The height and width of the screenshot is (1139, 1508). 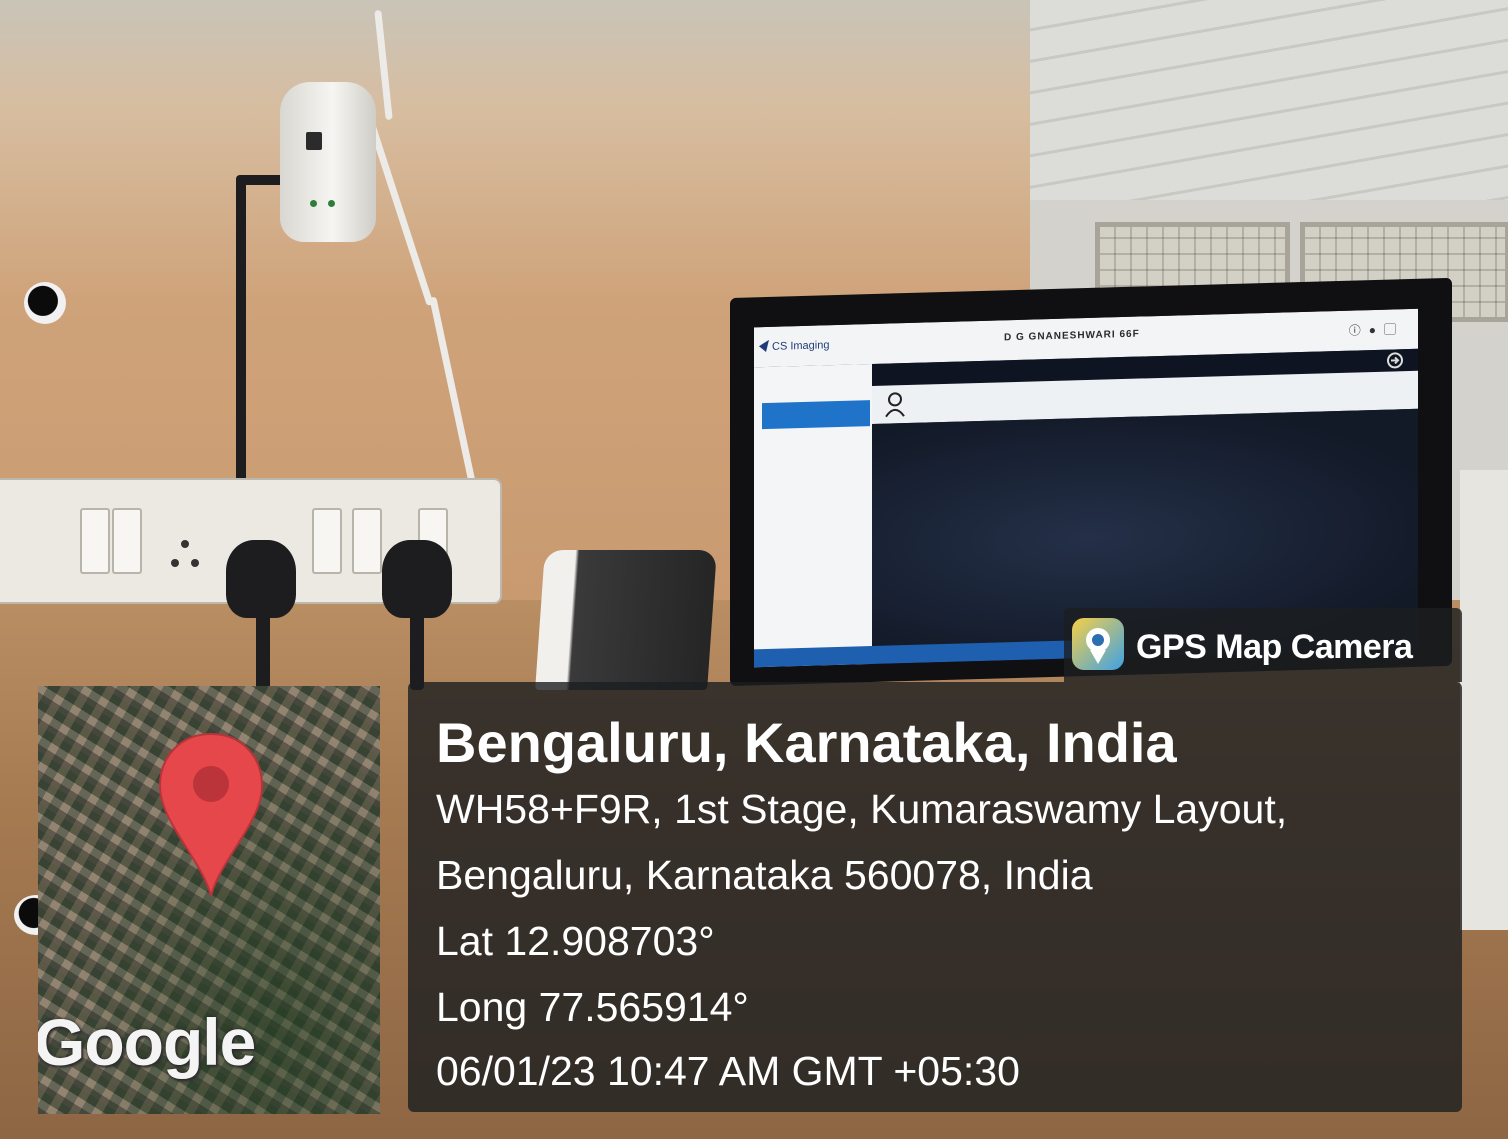 I want to click on gps-map-camera-icon, so click(x=1098, y=644).